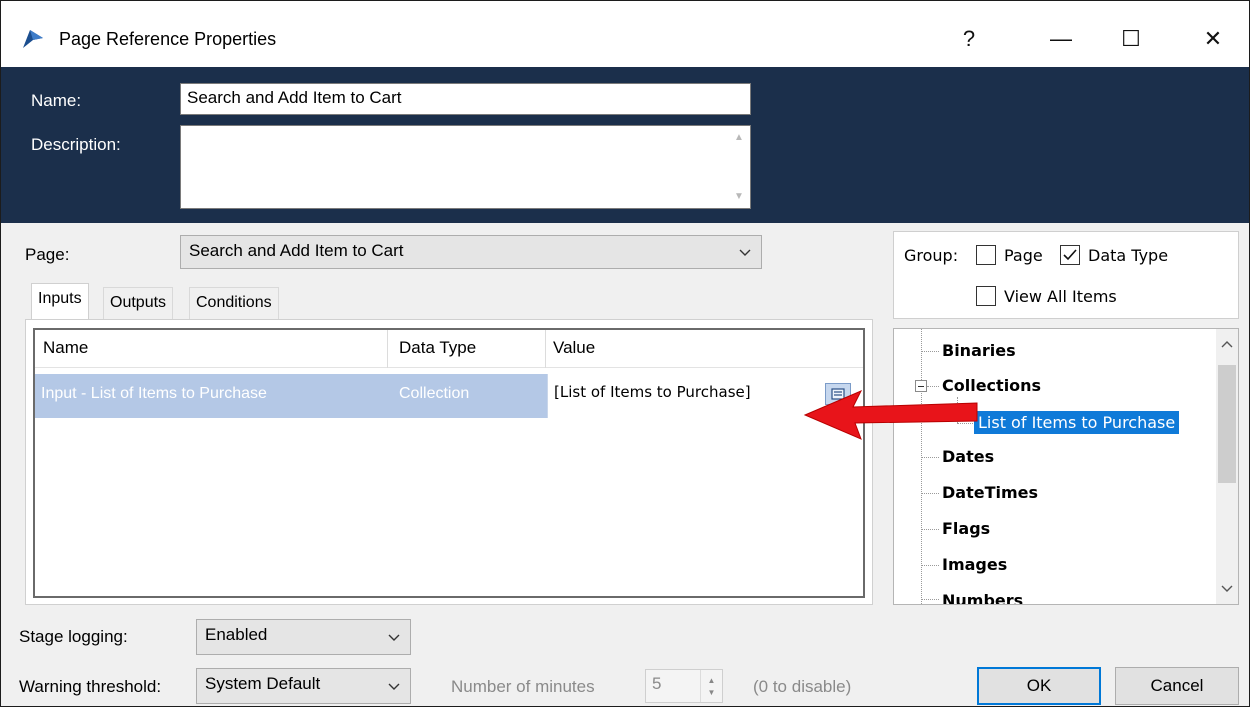 The image size is (1250, 707). Describe the element at coordinates (966, 528) in the screenshot. I see `tree-item-flags: Flags` at that location.